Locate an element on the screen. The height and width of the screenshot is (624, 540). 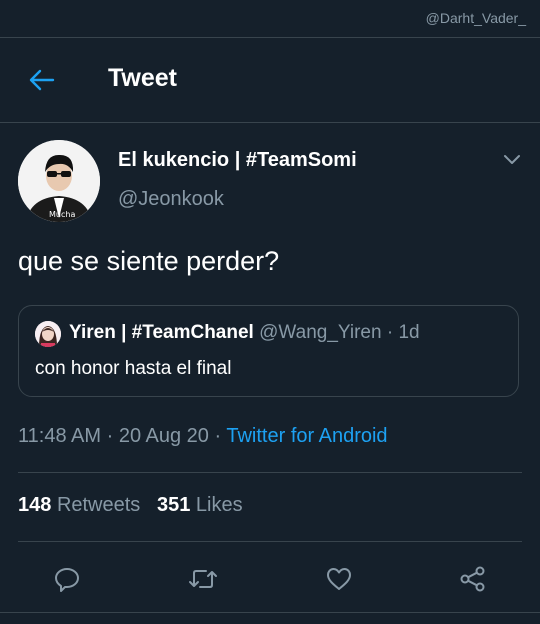
reply-button is located at coordinates (67, 579).